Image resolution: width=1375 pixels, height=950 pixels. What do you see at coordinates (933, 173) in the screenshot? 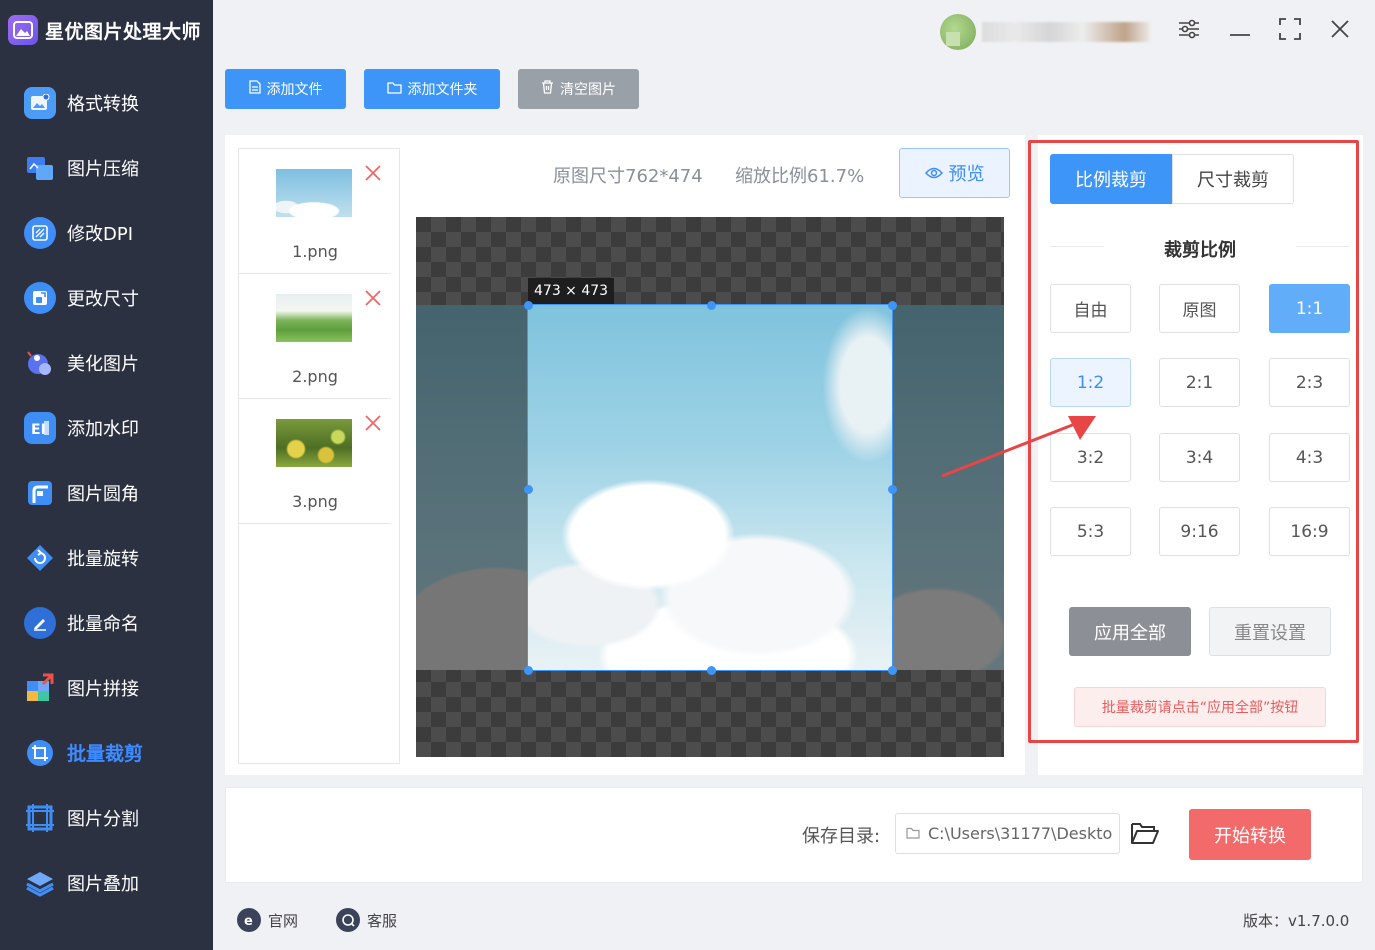
I see `eye-icon` at bounding box center [933, 173].